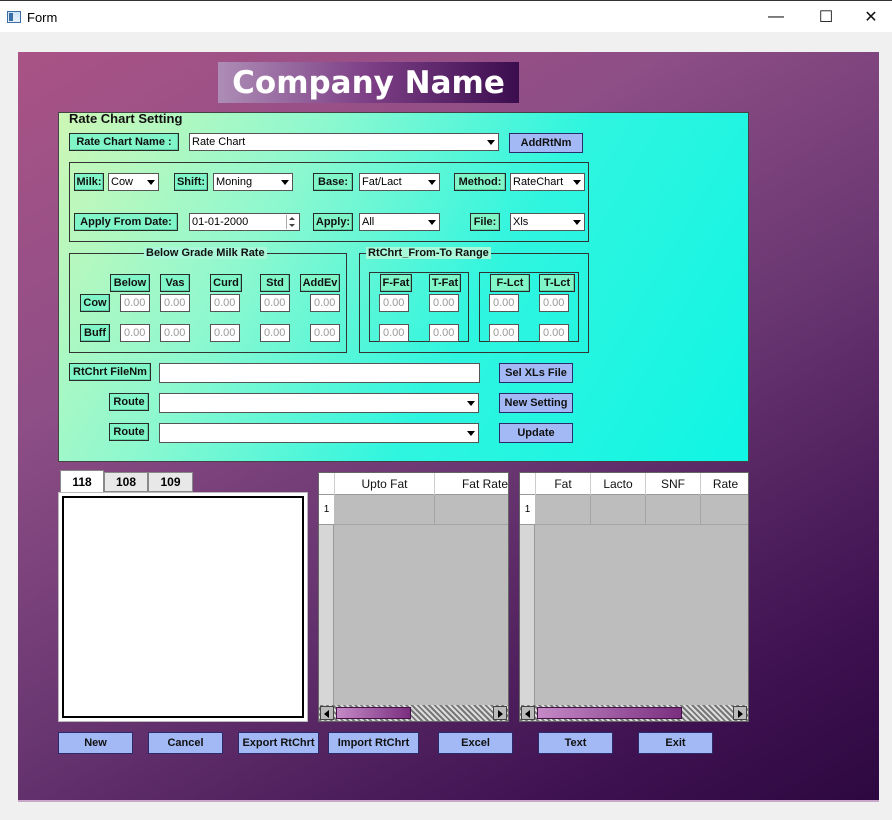 This screenshot has width=892, height=820. I want to click on buff-addev-input: 0.00, so click(325, 333).